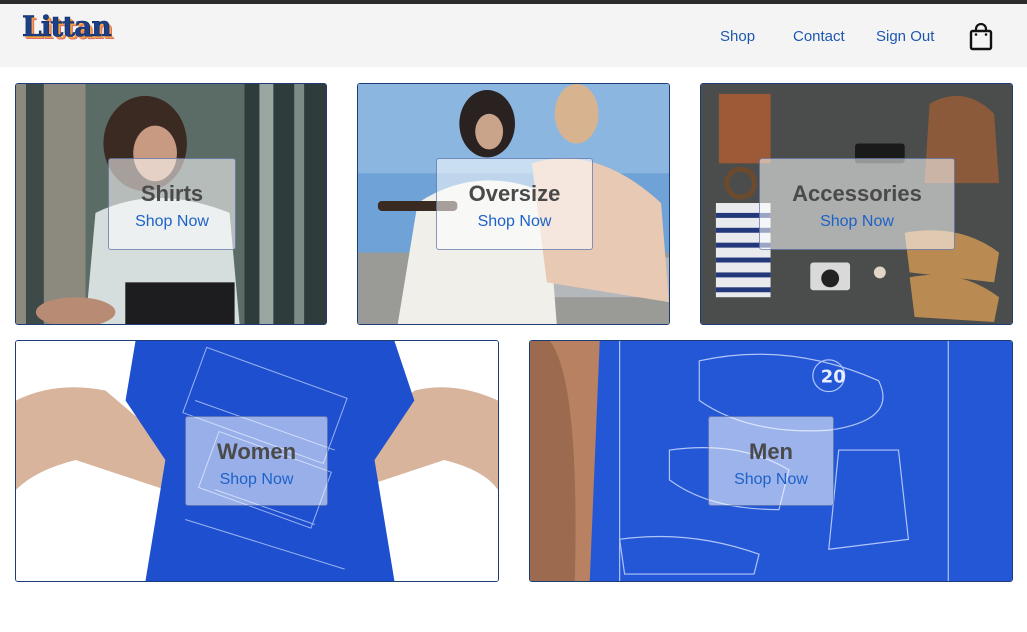 The height and width of the screenshot is (632, 1027). I want to click on category-overlay: Shirts Shop Now, so click(172, 204).